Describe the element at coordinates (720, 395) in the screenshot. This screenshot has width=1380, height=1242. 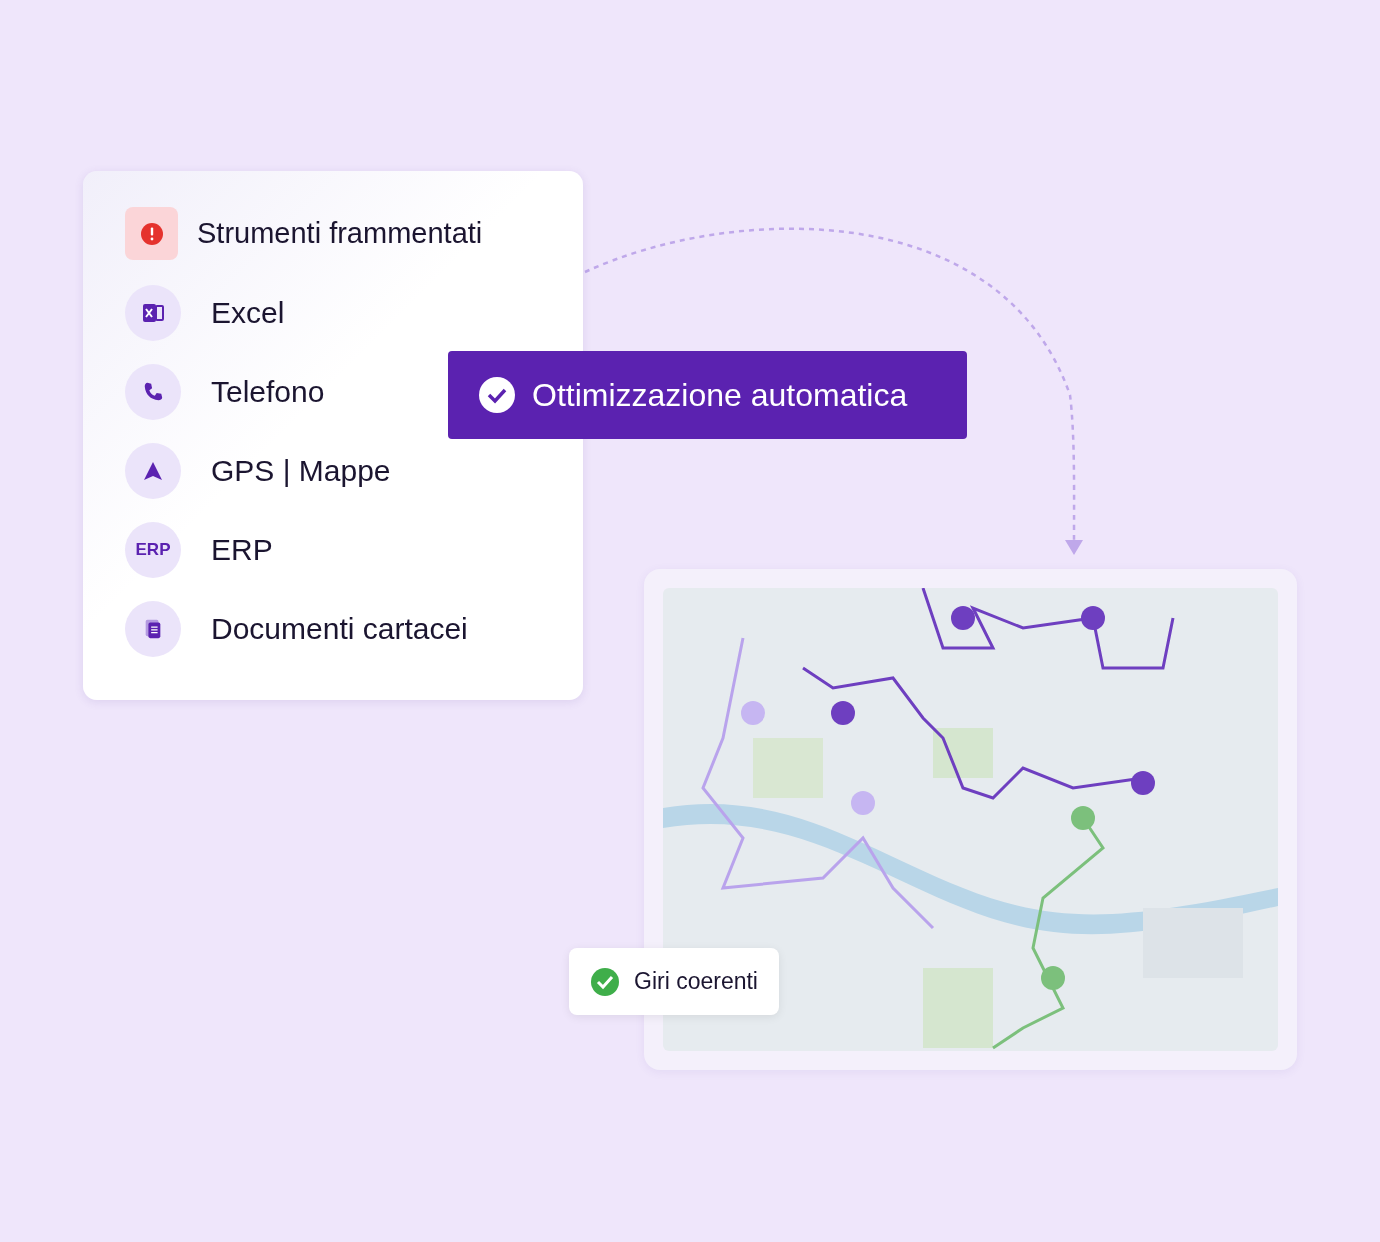
I see `badge-label: Ottimizzazione automatica` at that location.